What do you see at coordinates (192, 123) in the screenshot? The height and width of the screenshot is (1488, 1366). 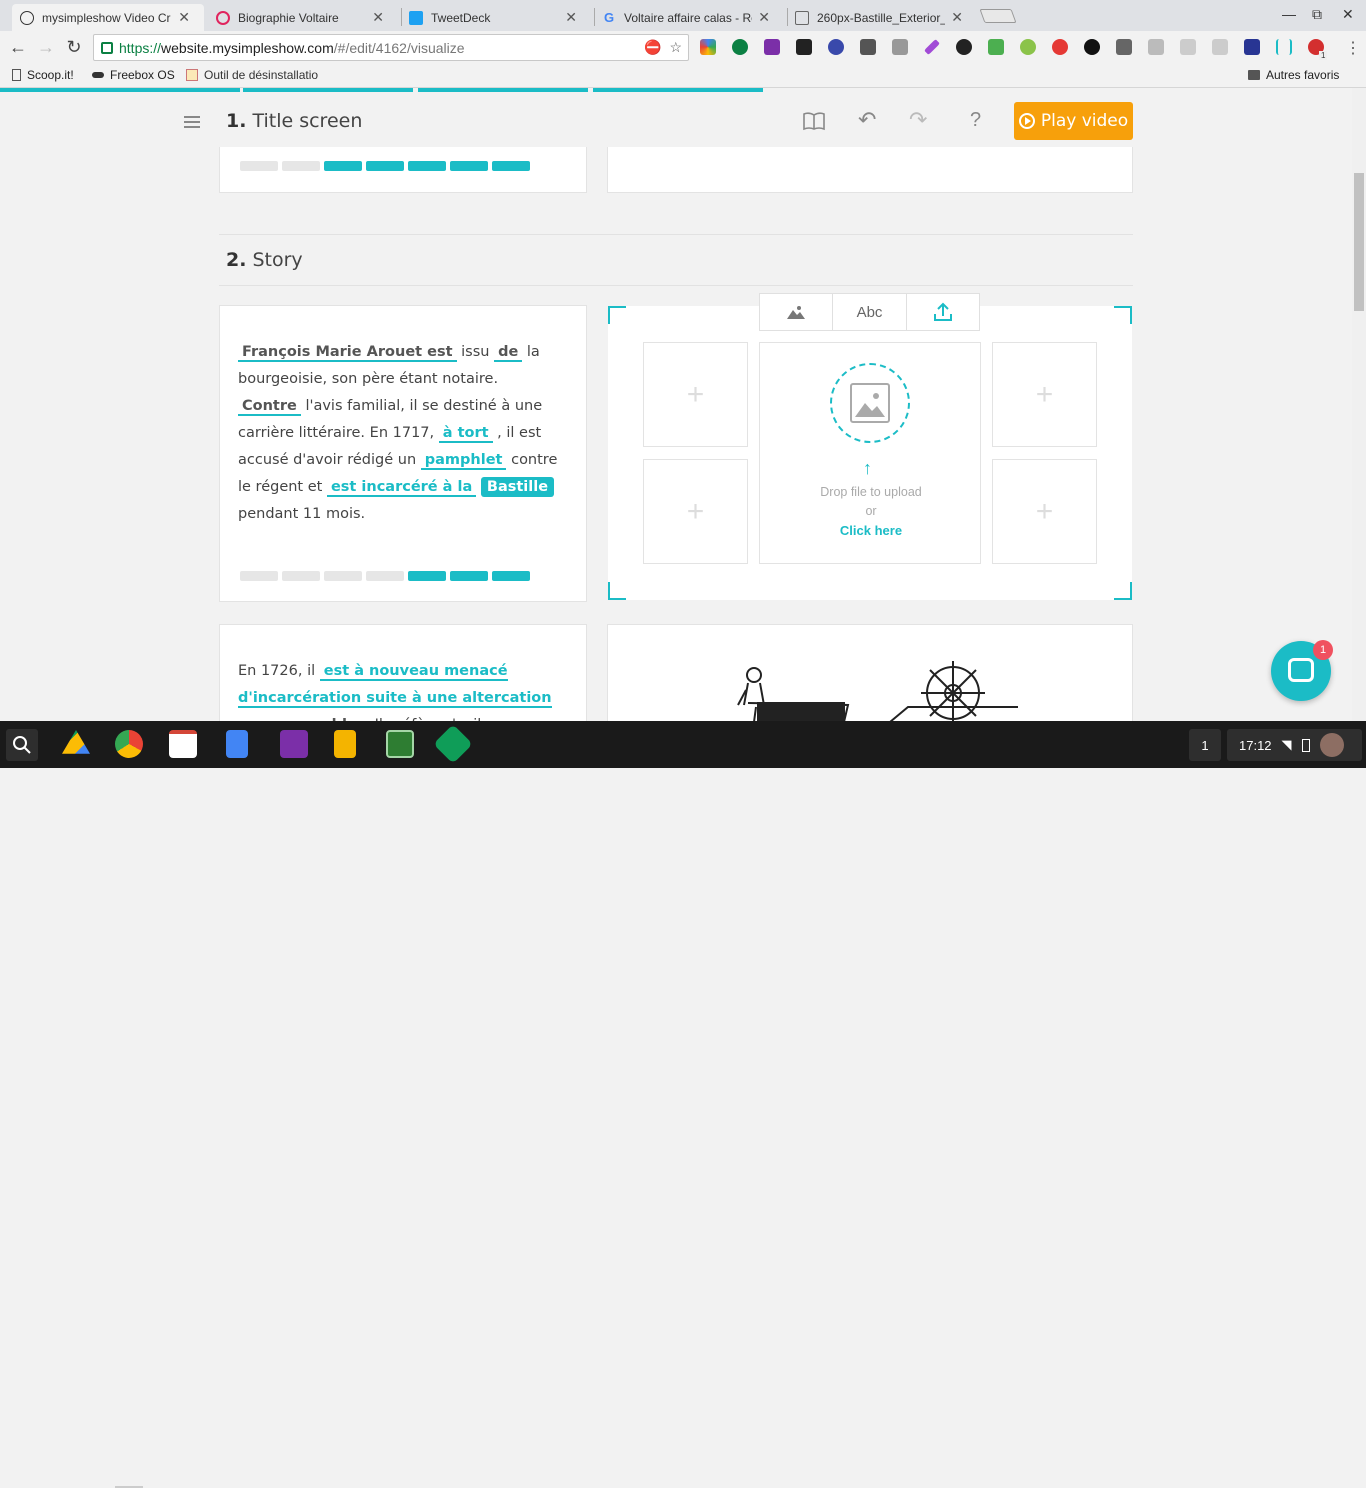 I see `menu-icon` at bounding box center [192, 123].